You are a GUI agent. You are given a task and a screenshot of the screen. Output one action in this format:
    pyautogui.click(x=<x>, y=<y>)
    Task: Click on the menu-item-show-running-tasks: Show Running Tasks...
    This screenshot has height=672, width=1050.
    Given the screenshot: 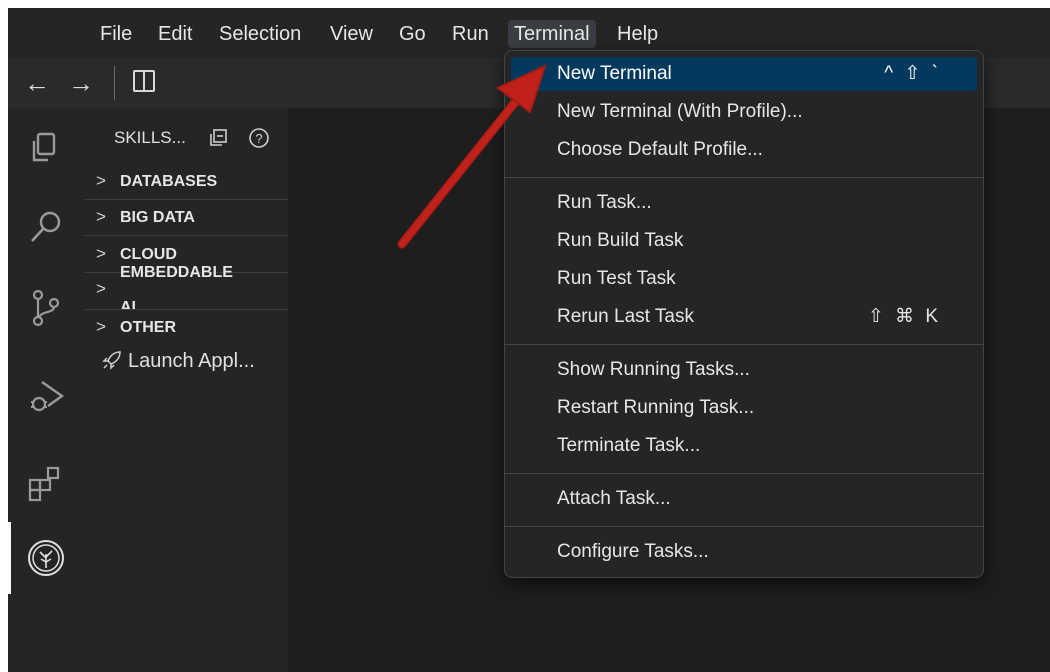 What is the action you would take?
    pyautogui.click(x=744, y=370)
    